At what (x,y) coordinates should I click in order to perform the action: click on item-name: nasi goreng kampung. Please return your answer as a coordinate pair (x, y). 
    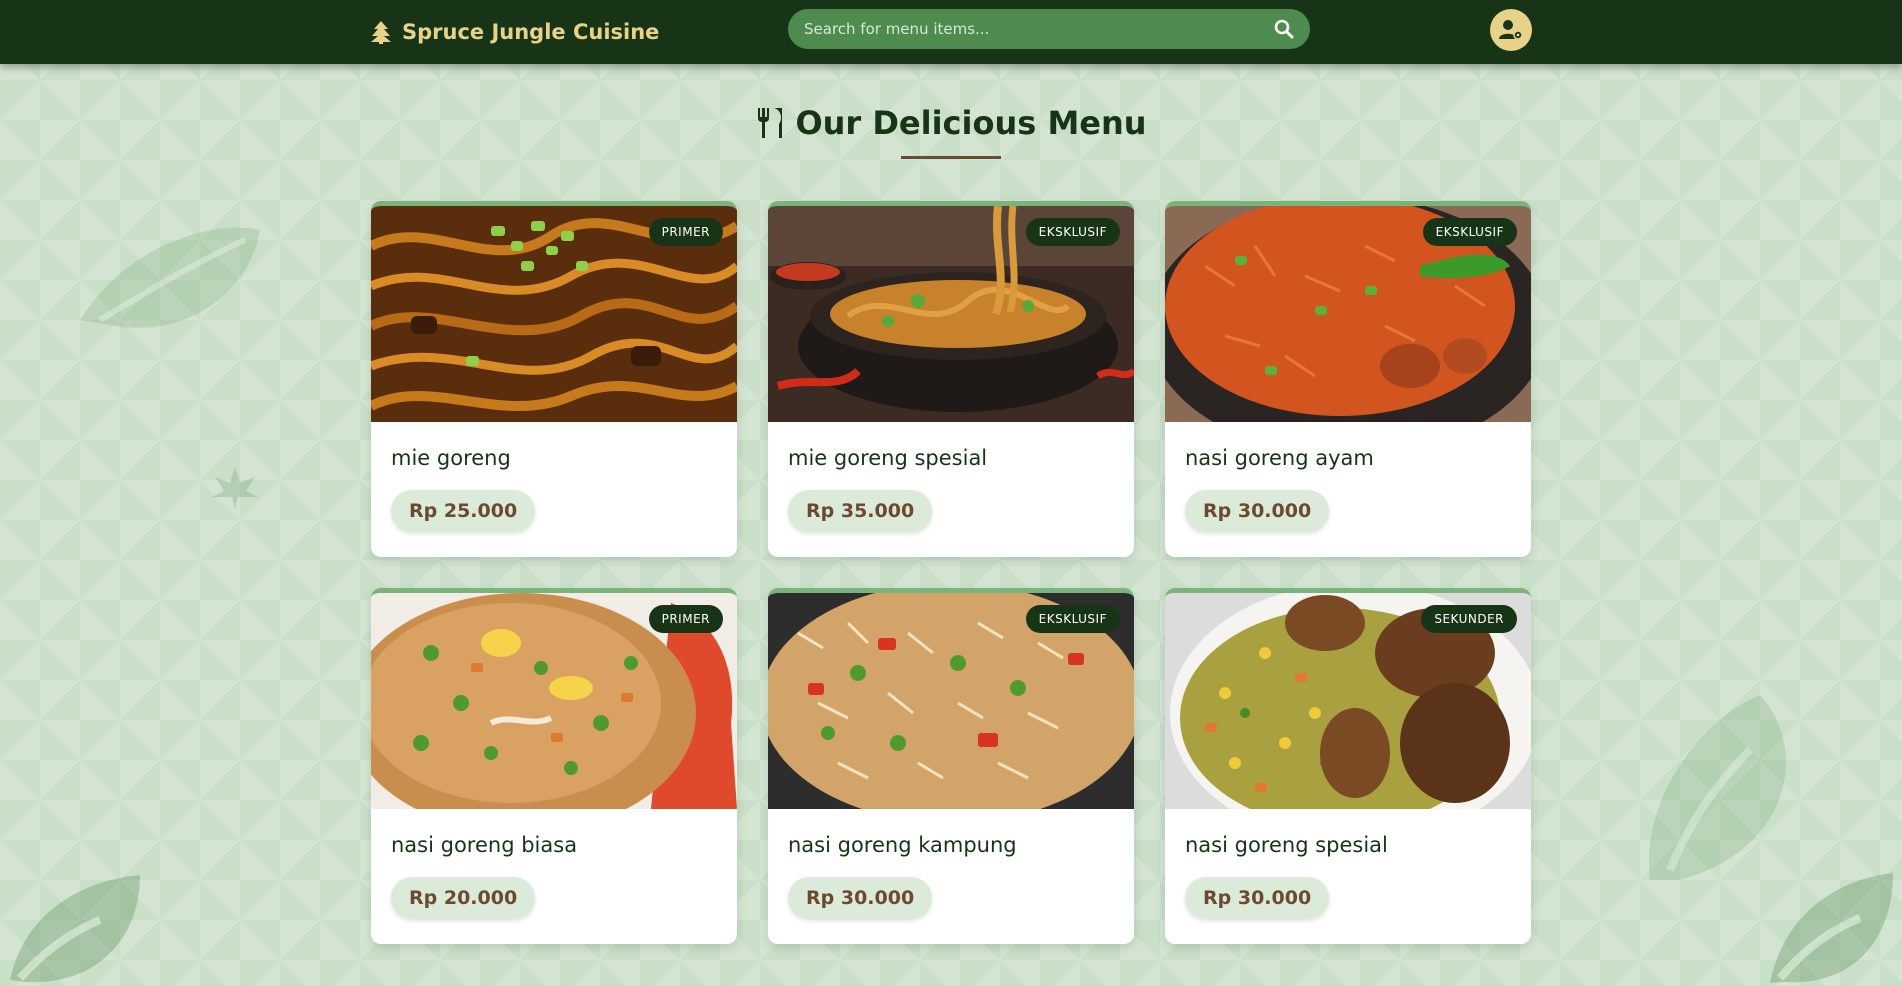
    Looking at the image, I should click on (902, 845).